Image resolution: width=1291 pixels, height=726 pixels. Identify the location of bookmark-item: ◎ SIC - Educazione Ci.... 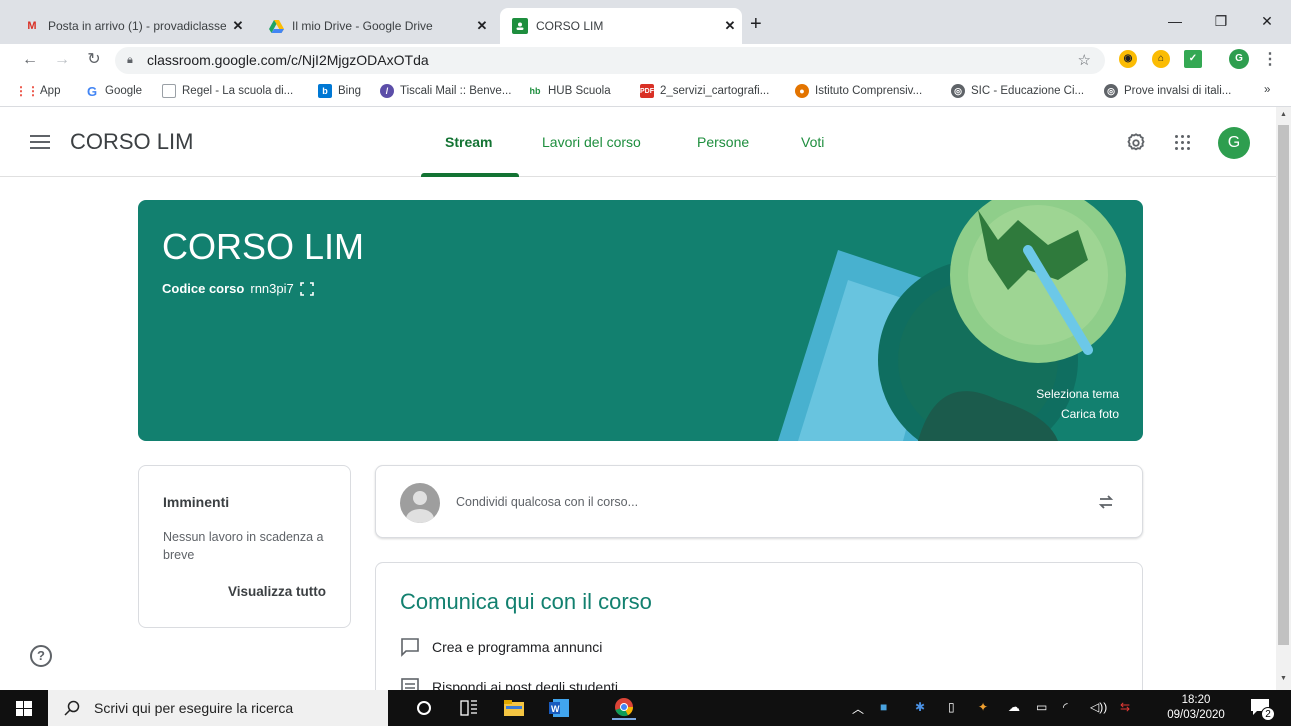
(1017, 91).